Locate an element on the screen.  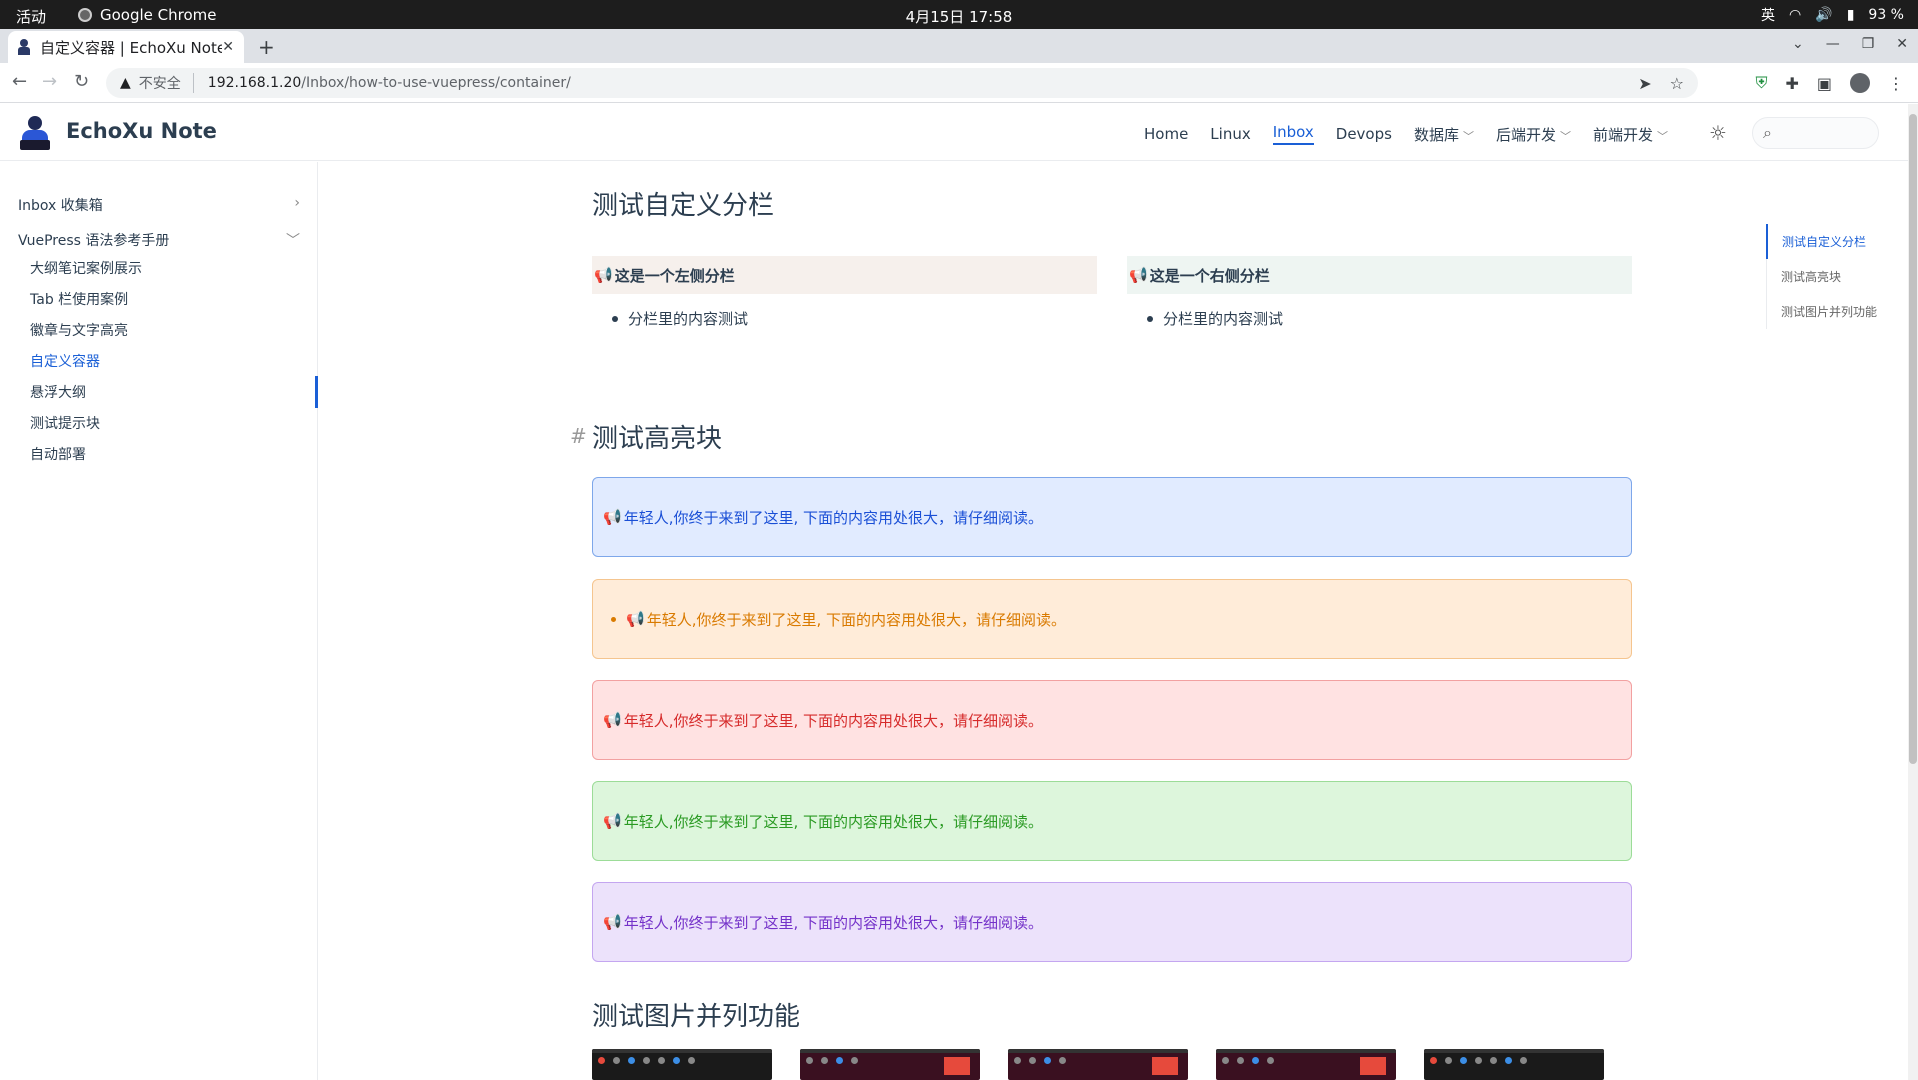
tab-search-icon: ⌄ is located at coordinates (1798, 44).